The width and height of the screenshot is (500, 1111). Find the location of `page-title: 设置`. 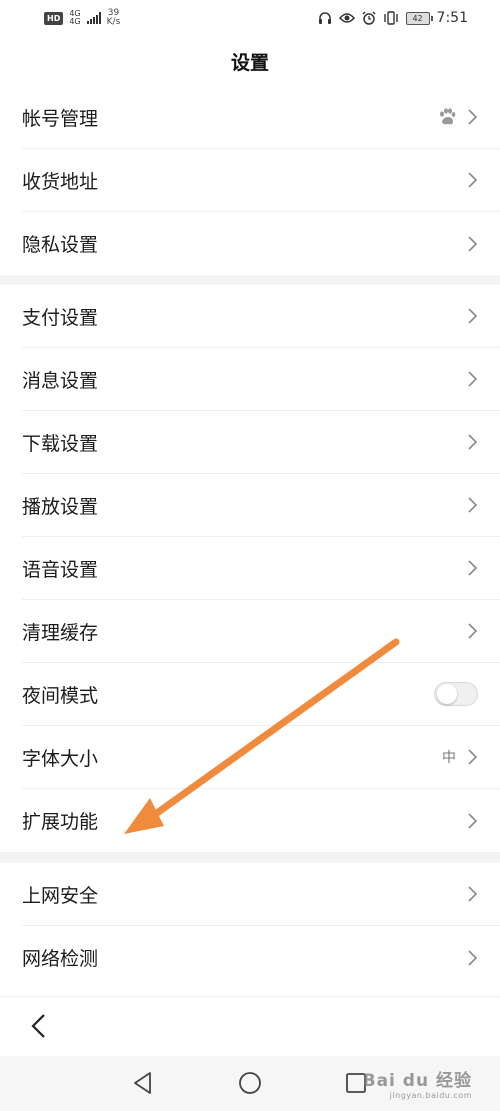

page-title: 设置 is located at coordinates (249, 62).